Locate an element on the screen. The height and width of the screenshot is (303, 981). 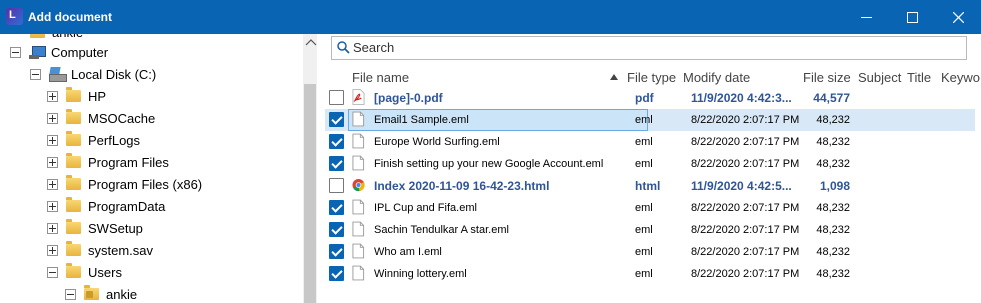
sort-ascending-icon is located at coordinates (614, 77).